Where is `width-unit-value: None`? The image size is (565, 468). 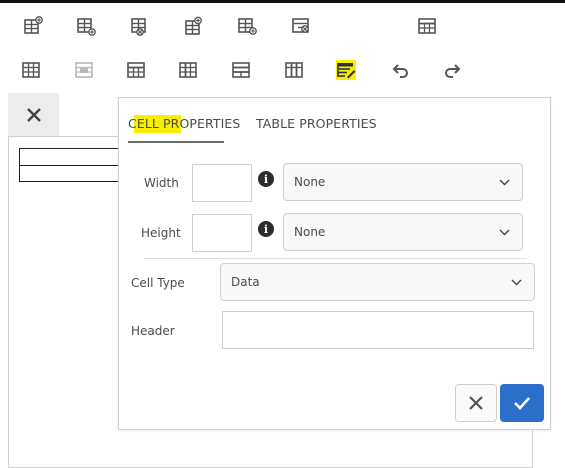 width-unit-value: None is located at coordinates (310, 182).